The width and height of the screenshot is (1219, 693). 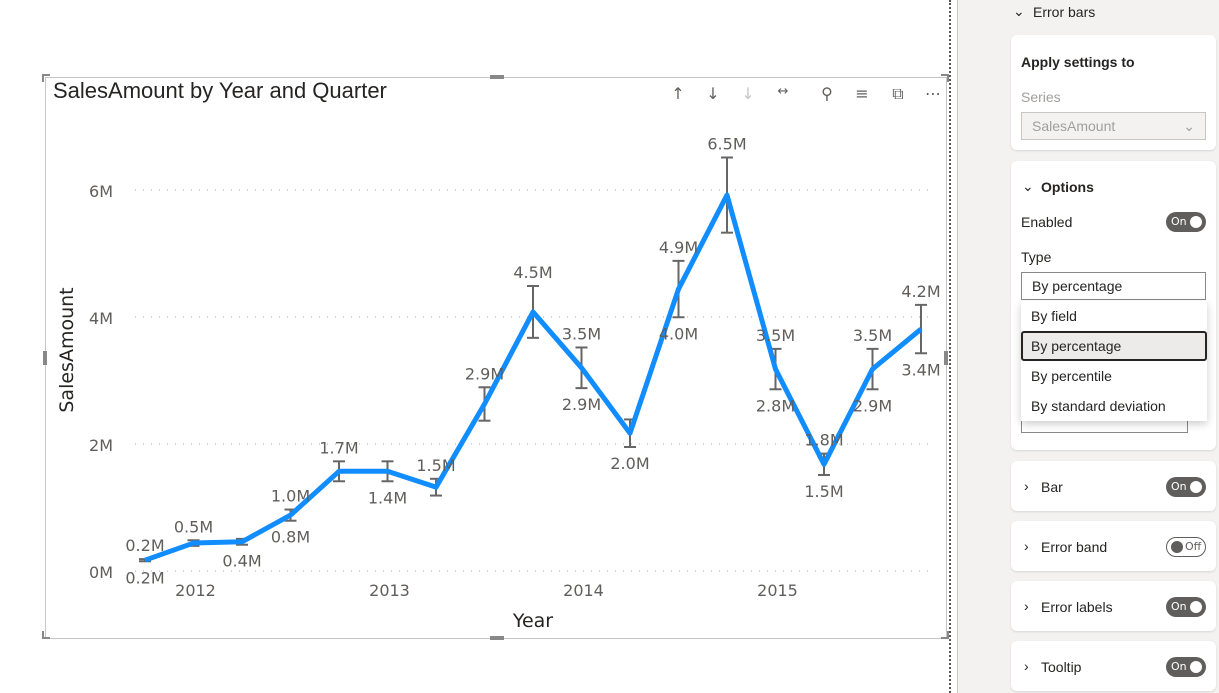 What do you see at coordinates (629, 463) in the screenshot?
I see `data-label: 2.0M` at bounding box center [629, 463].